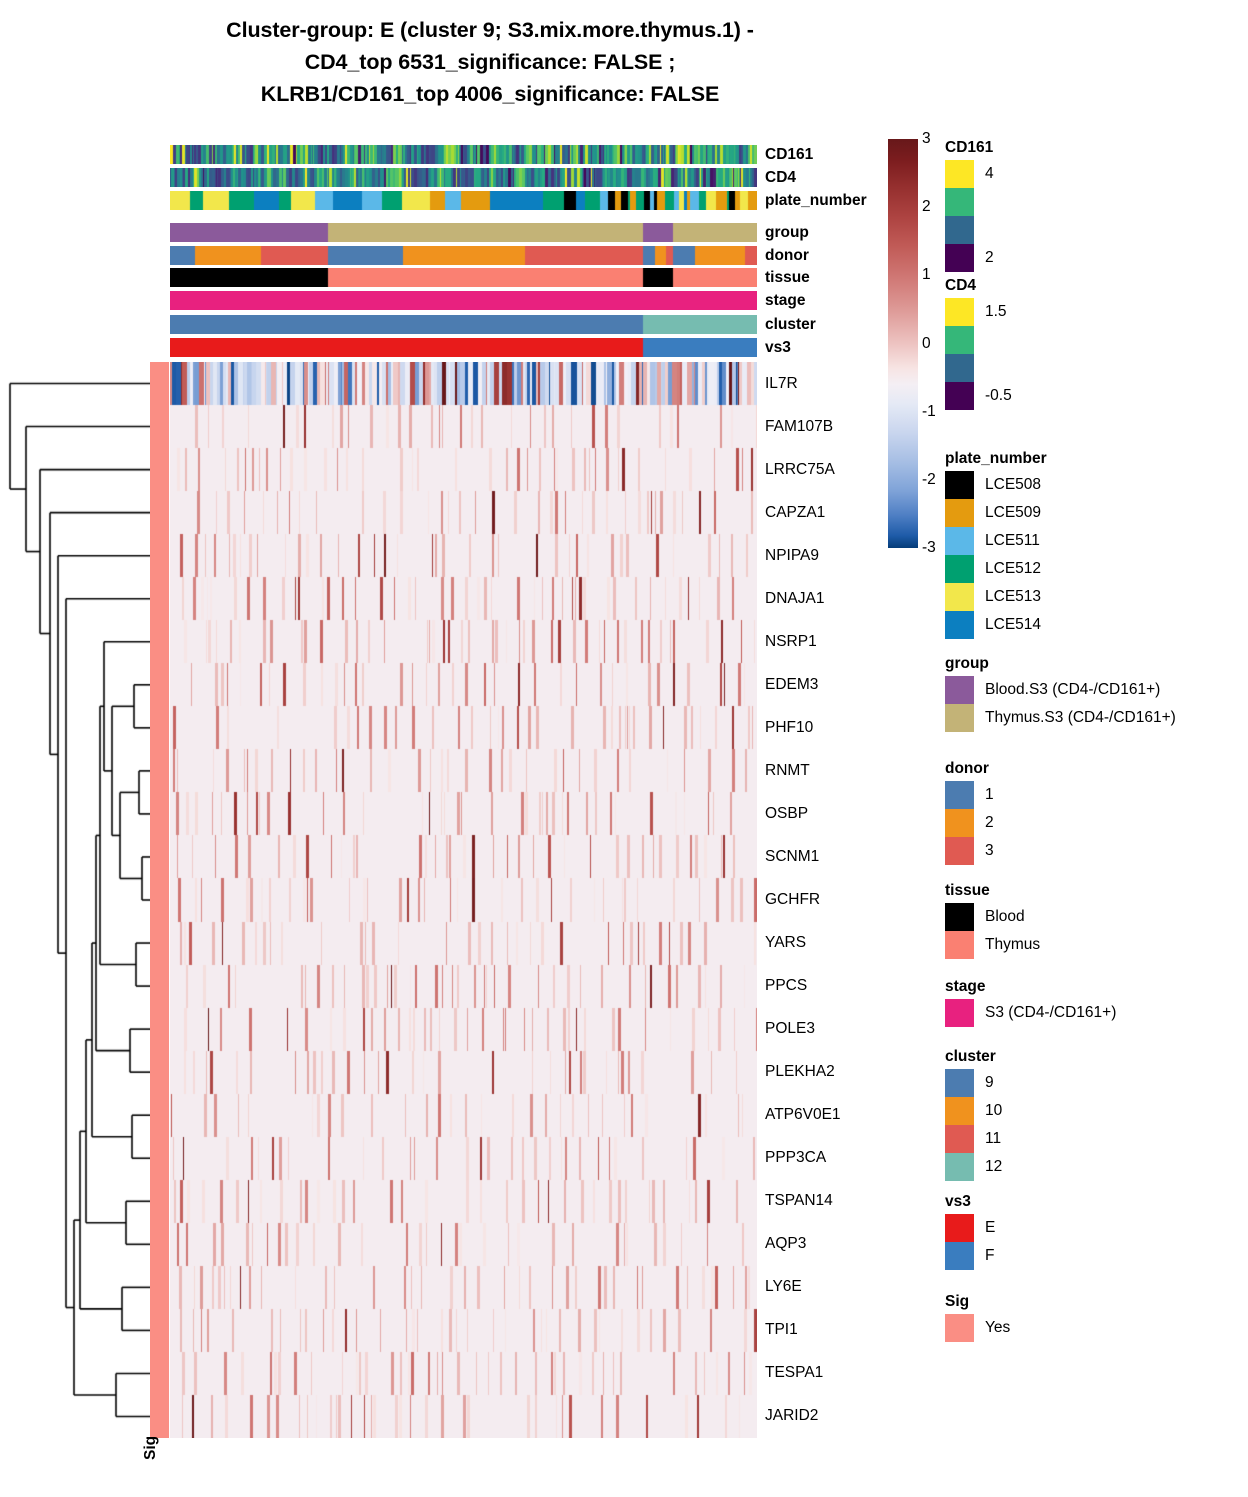 This screenshot has height=1497, width=1248. Describe the element at coordinates (996, 541) in the screenshot. I see `legend-item-LCE511: LCE511` at that location.